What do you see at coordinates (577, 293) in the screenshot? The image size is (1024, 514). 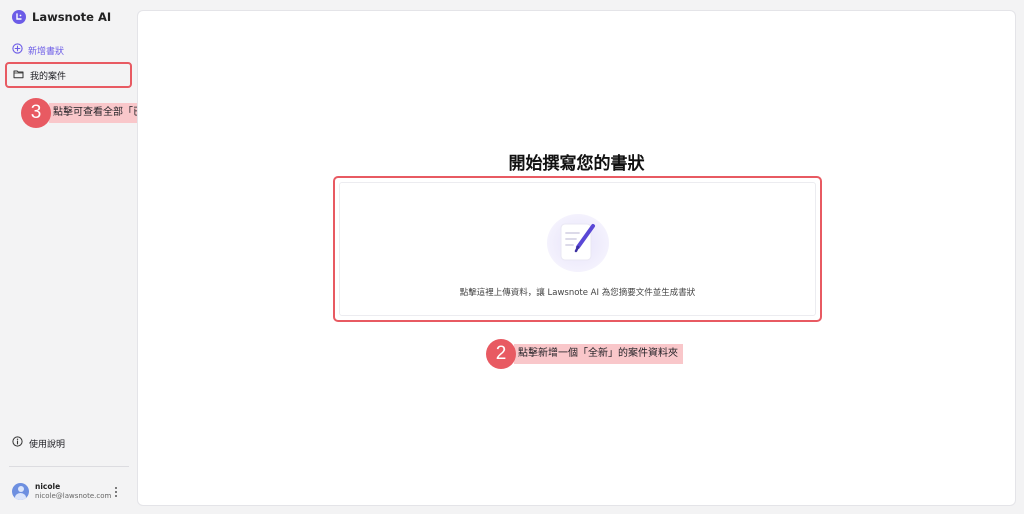 I see `upload-hint: 點擊這裡上傳資料，讓 Lawsnote AI 為您摘要文件並生成書狀` at bounding box center [577, 293].